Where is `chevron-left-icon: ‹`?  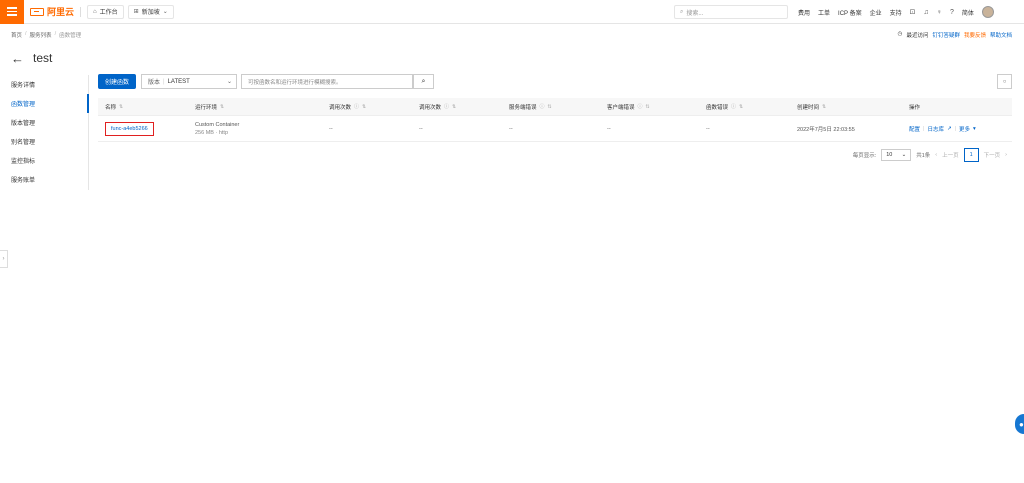 chevron-left-icon: ‹ is located at coordinates (936, 155).